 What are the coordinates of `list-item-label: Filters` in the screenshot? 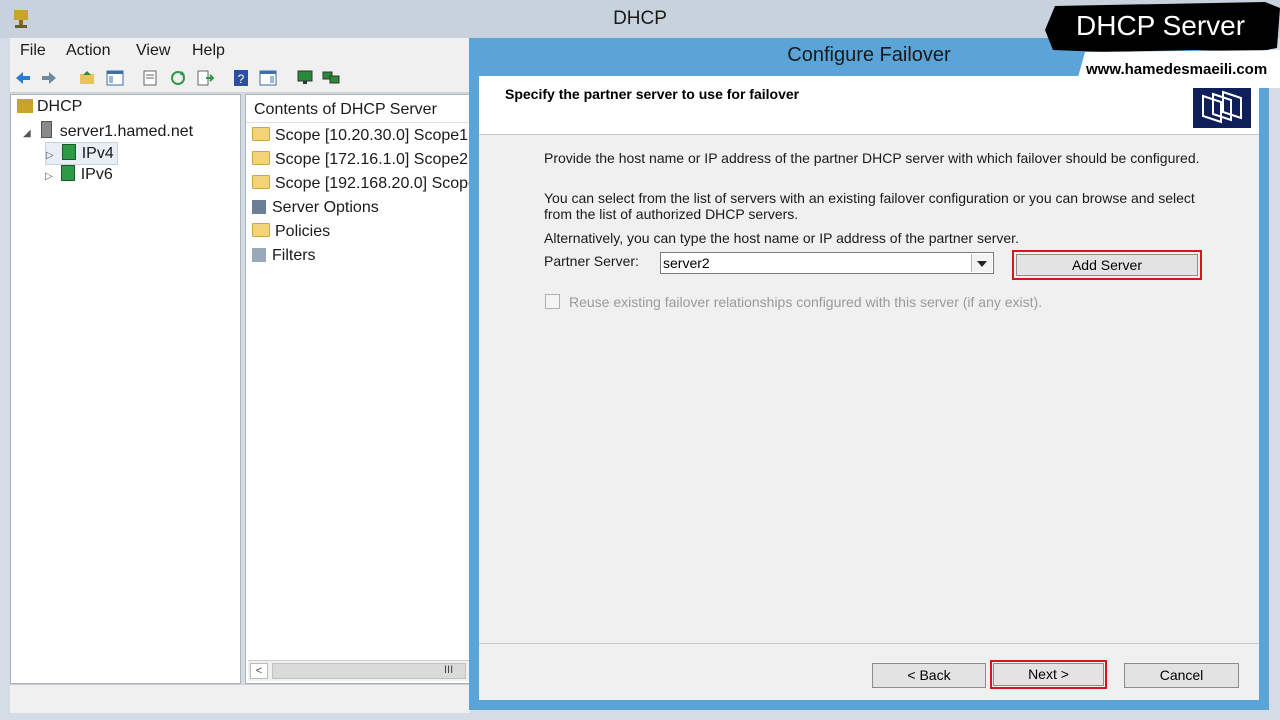 It's located at (294, 255).